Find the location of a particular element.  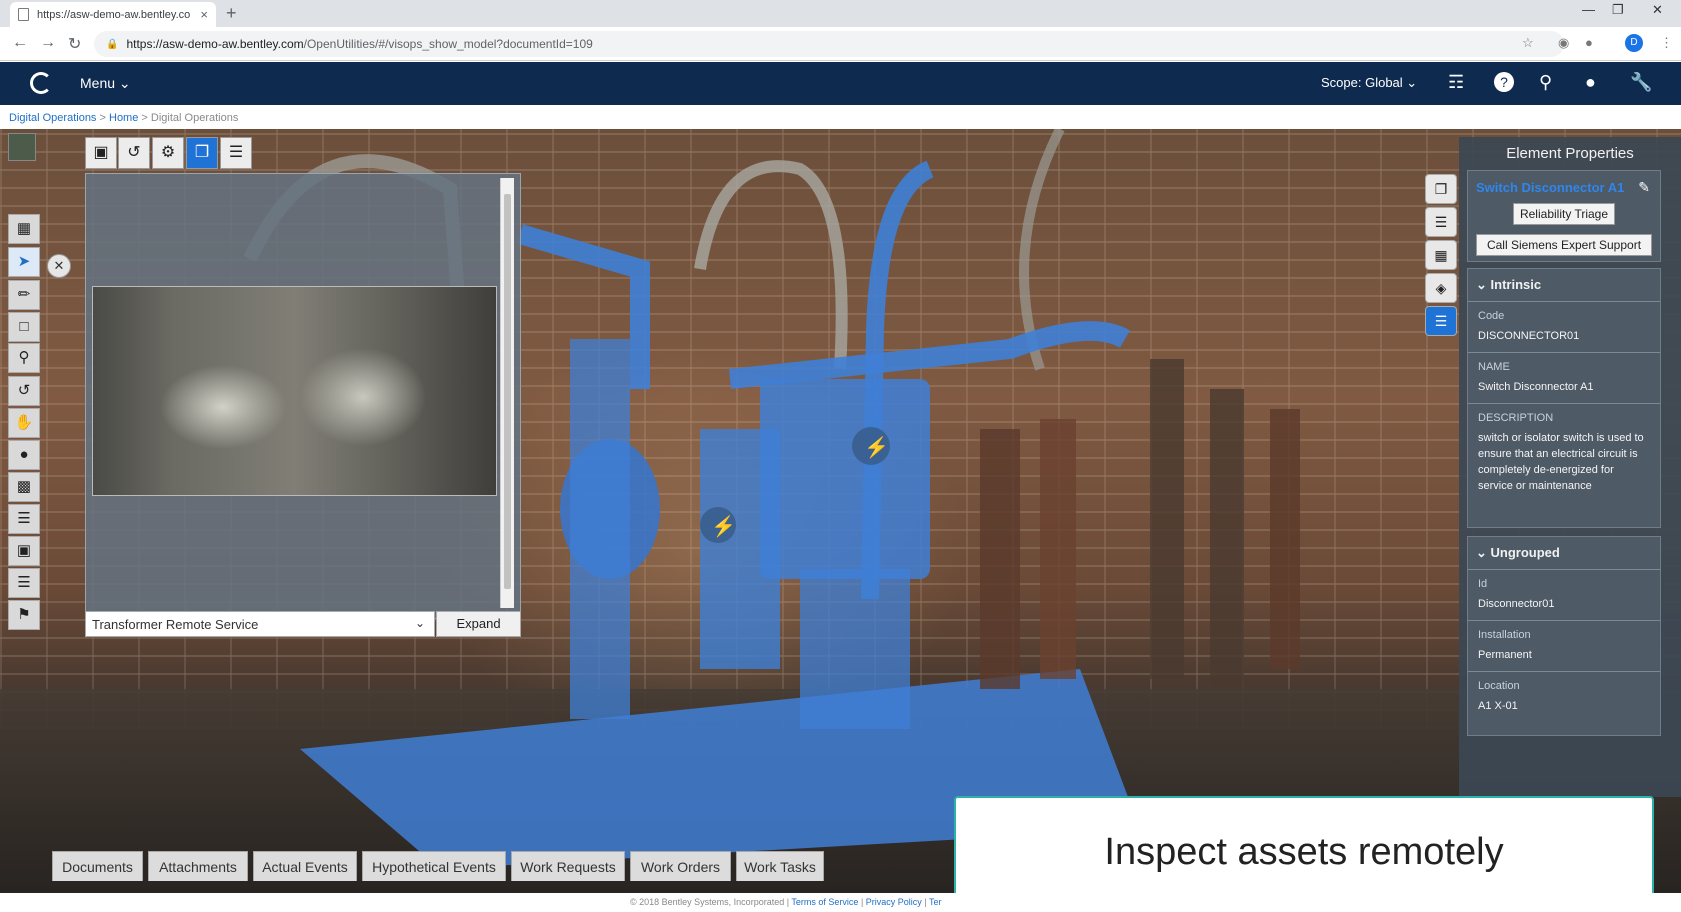

ungrouped-header: ⌄ Ungrouped is located at coordinates (1564, 553).